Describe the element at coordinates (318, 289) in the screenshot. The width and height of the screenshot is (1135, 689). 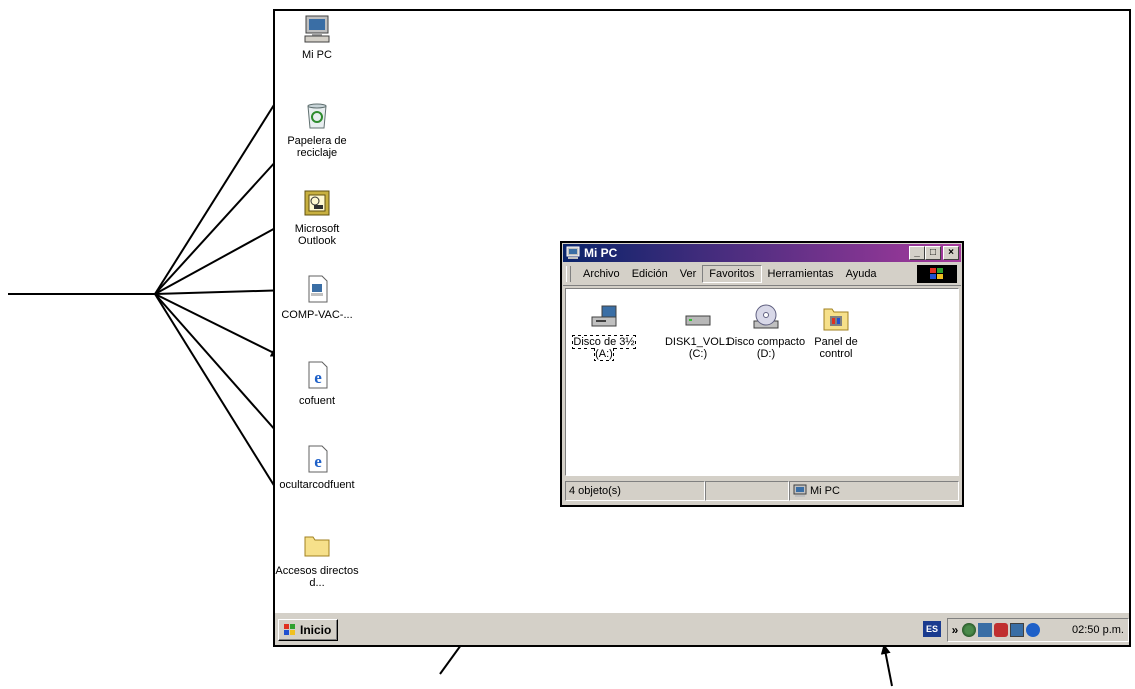
I see `shortcut-file-icon` at that location.